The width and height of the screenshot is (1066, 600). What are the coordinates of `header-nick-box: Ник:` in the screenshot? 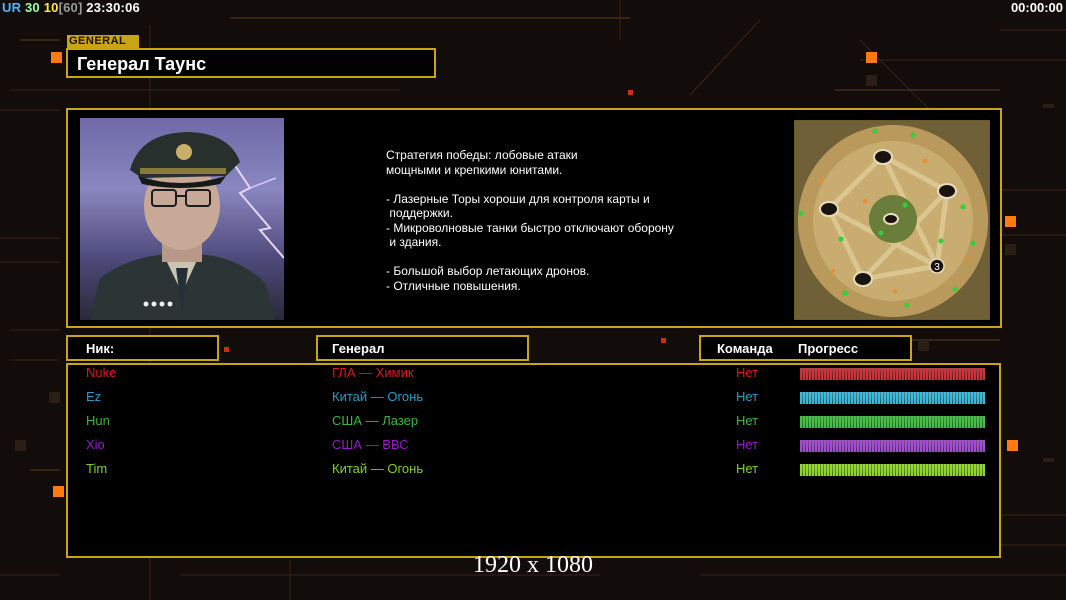 It's located at (142, 348).